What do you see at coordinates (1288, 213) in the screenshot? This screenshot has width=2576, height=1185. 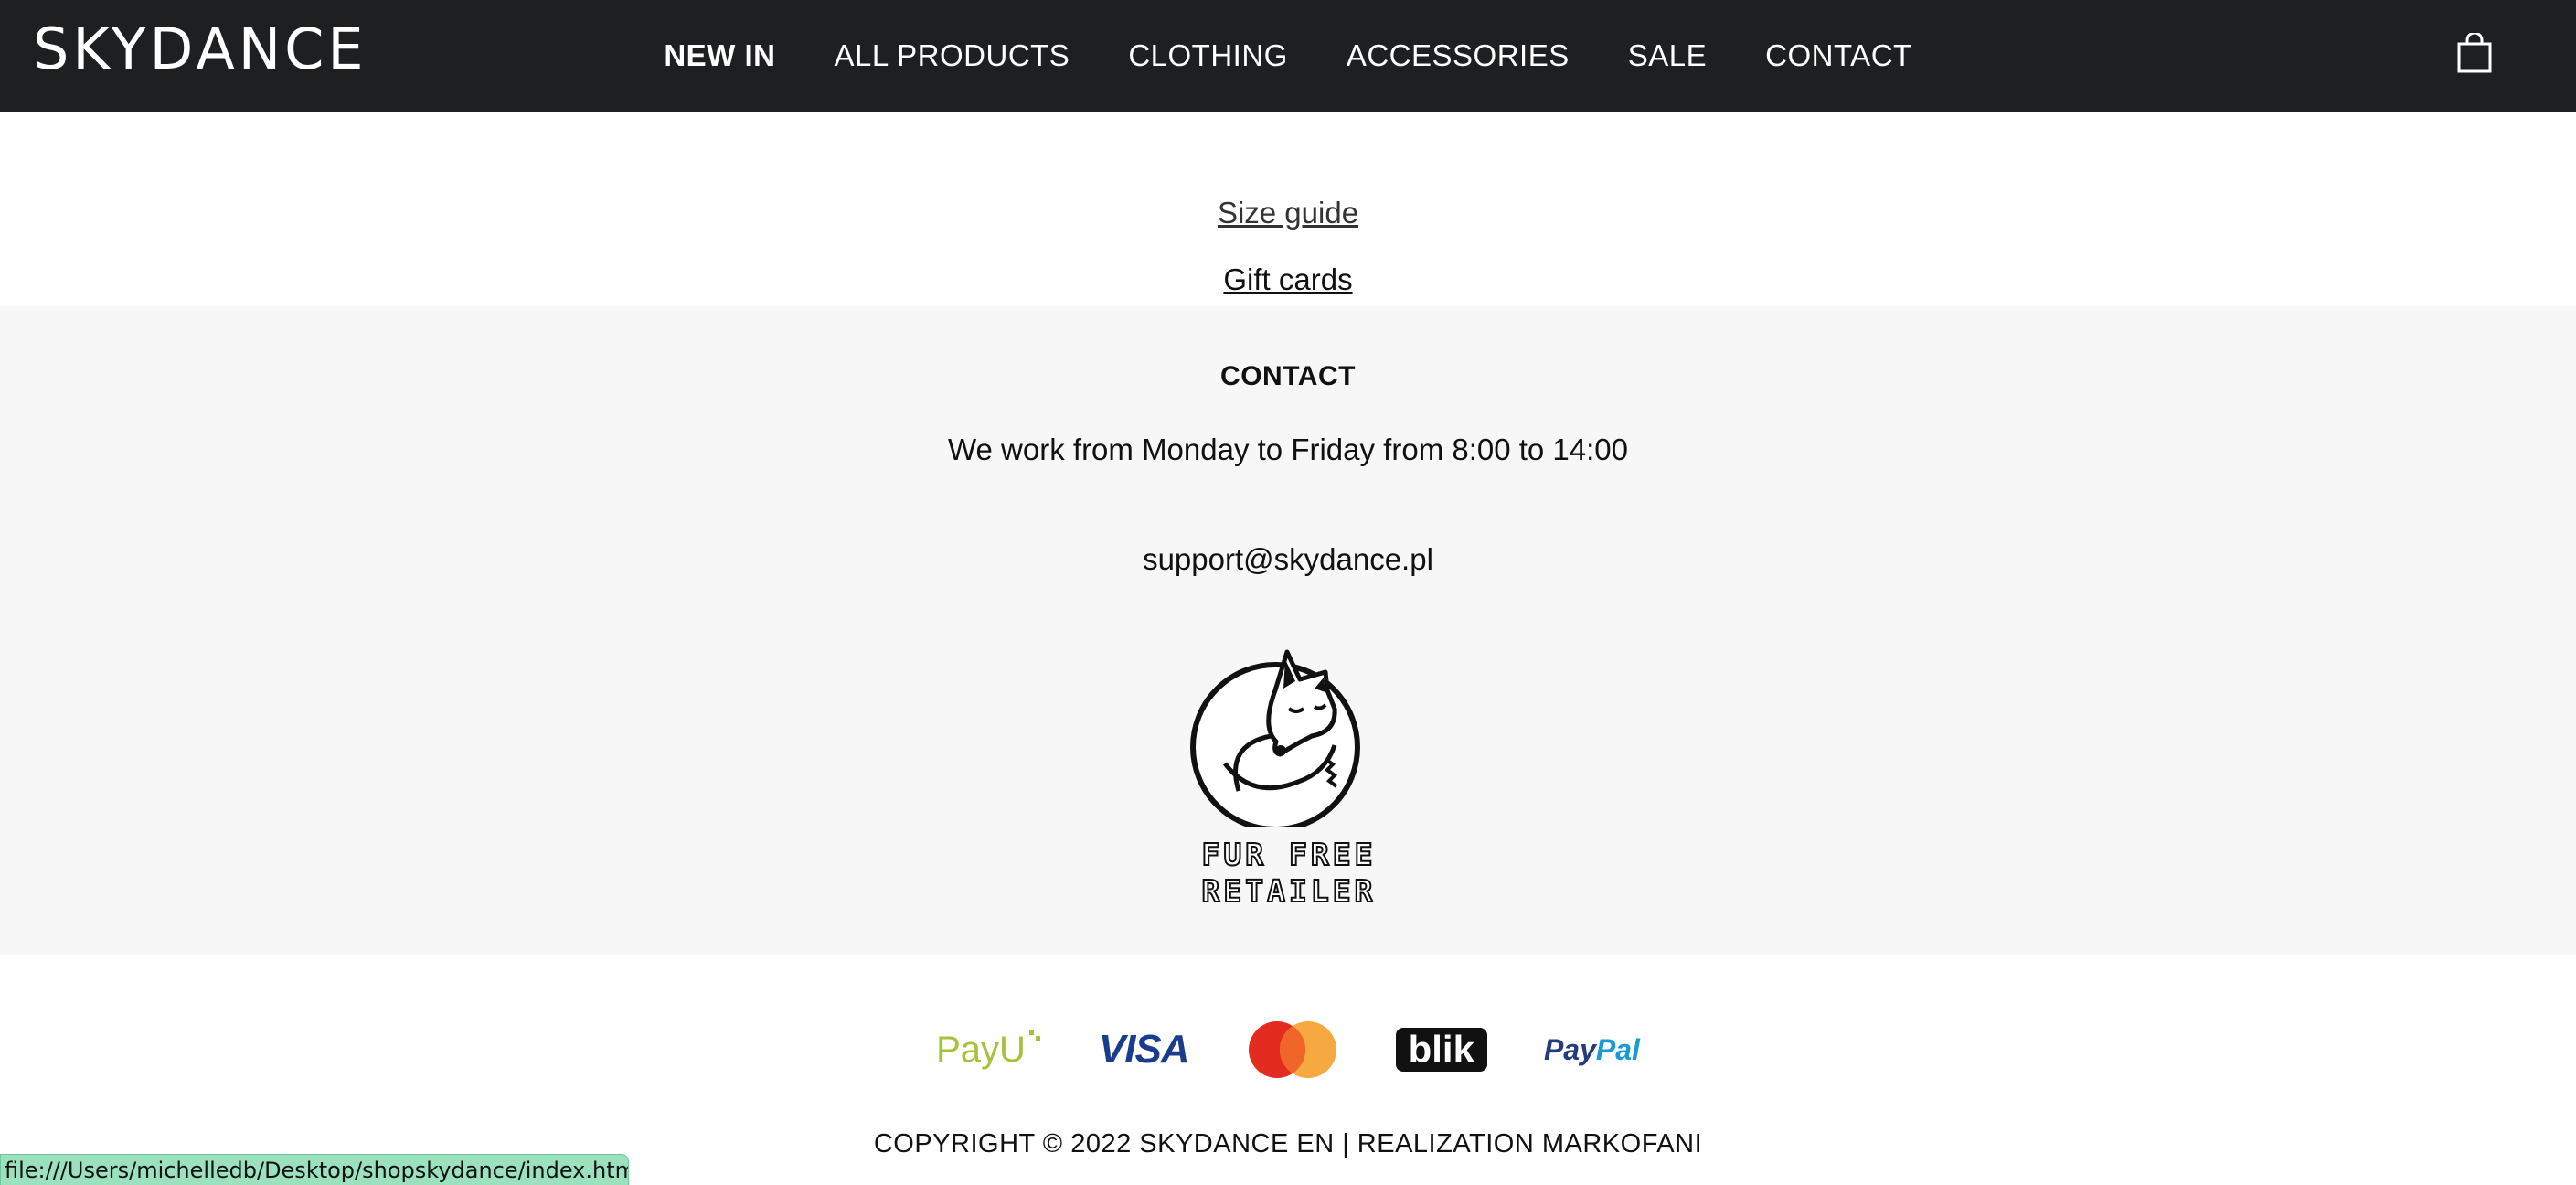 I see `size-guide-link: Size guide` at bounding box center [1288, 213].